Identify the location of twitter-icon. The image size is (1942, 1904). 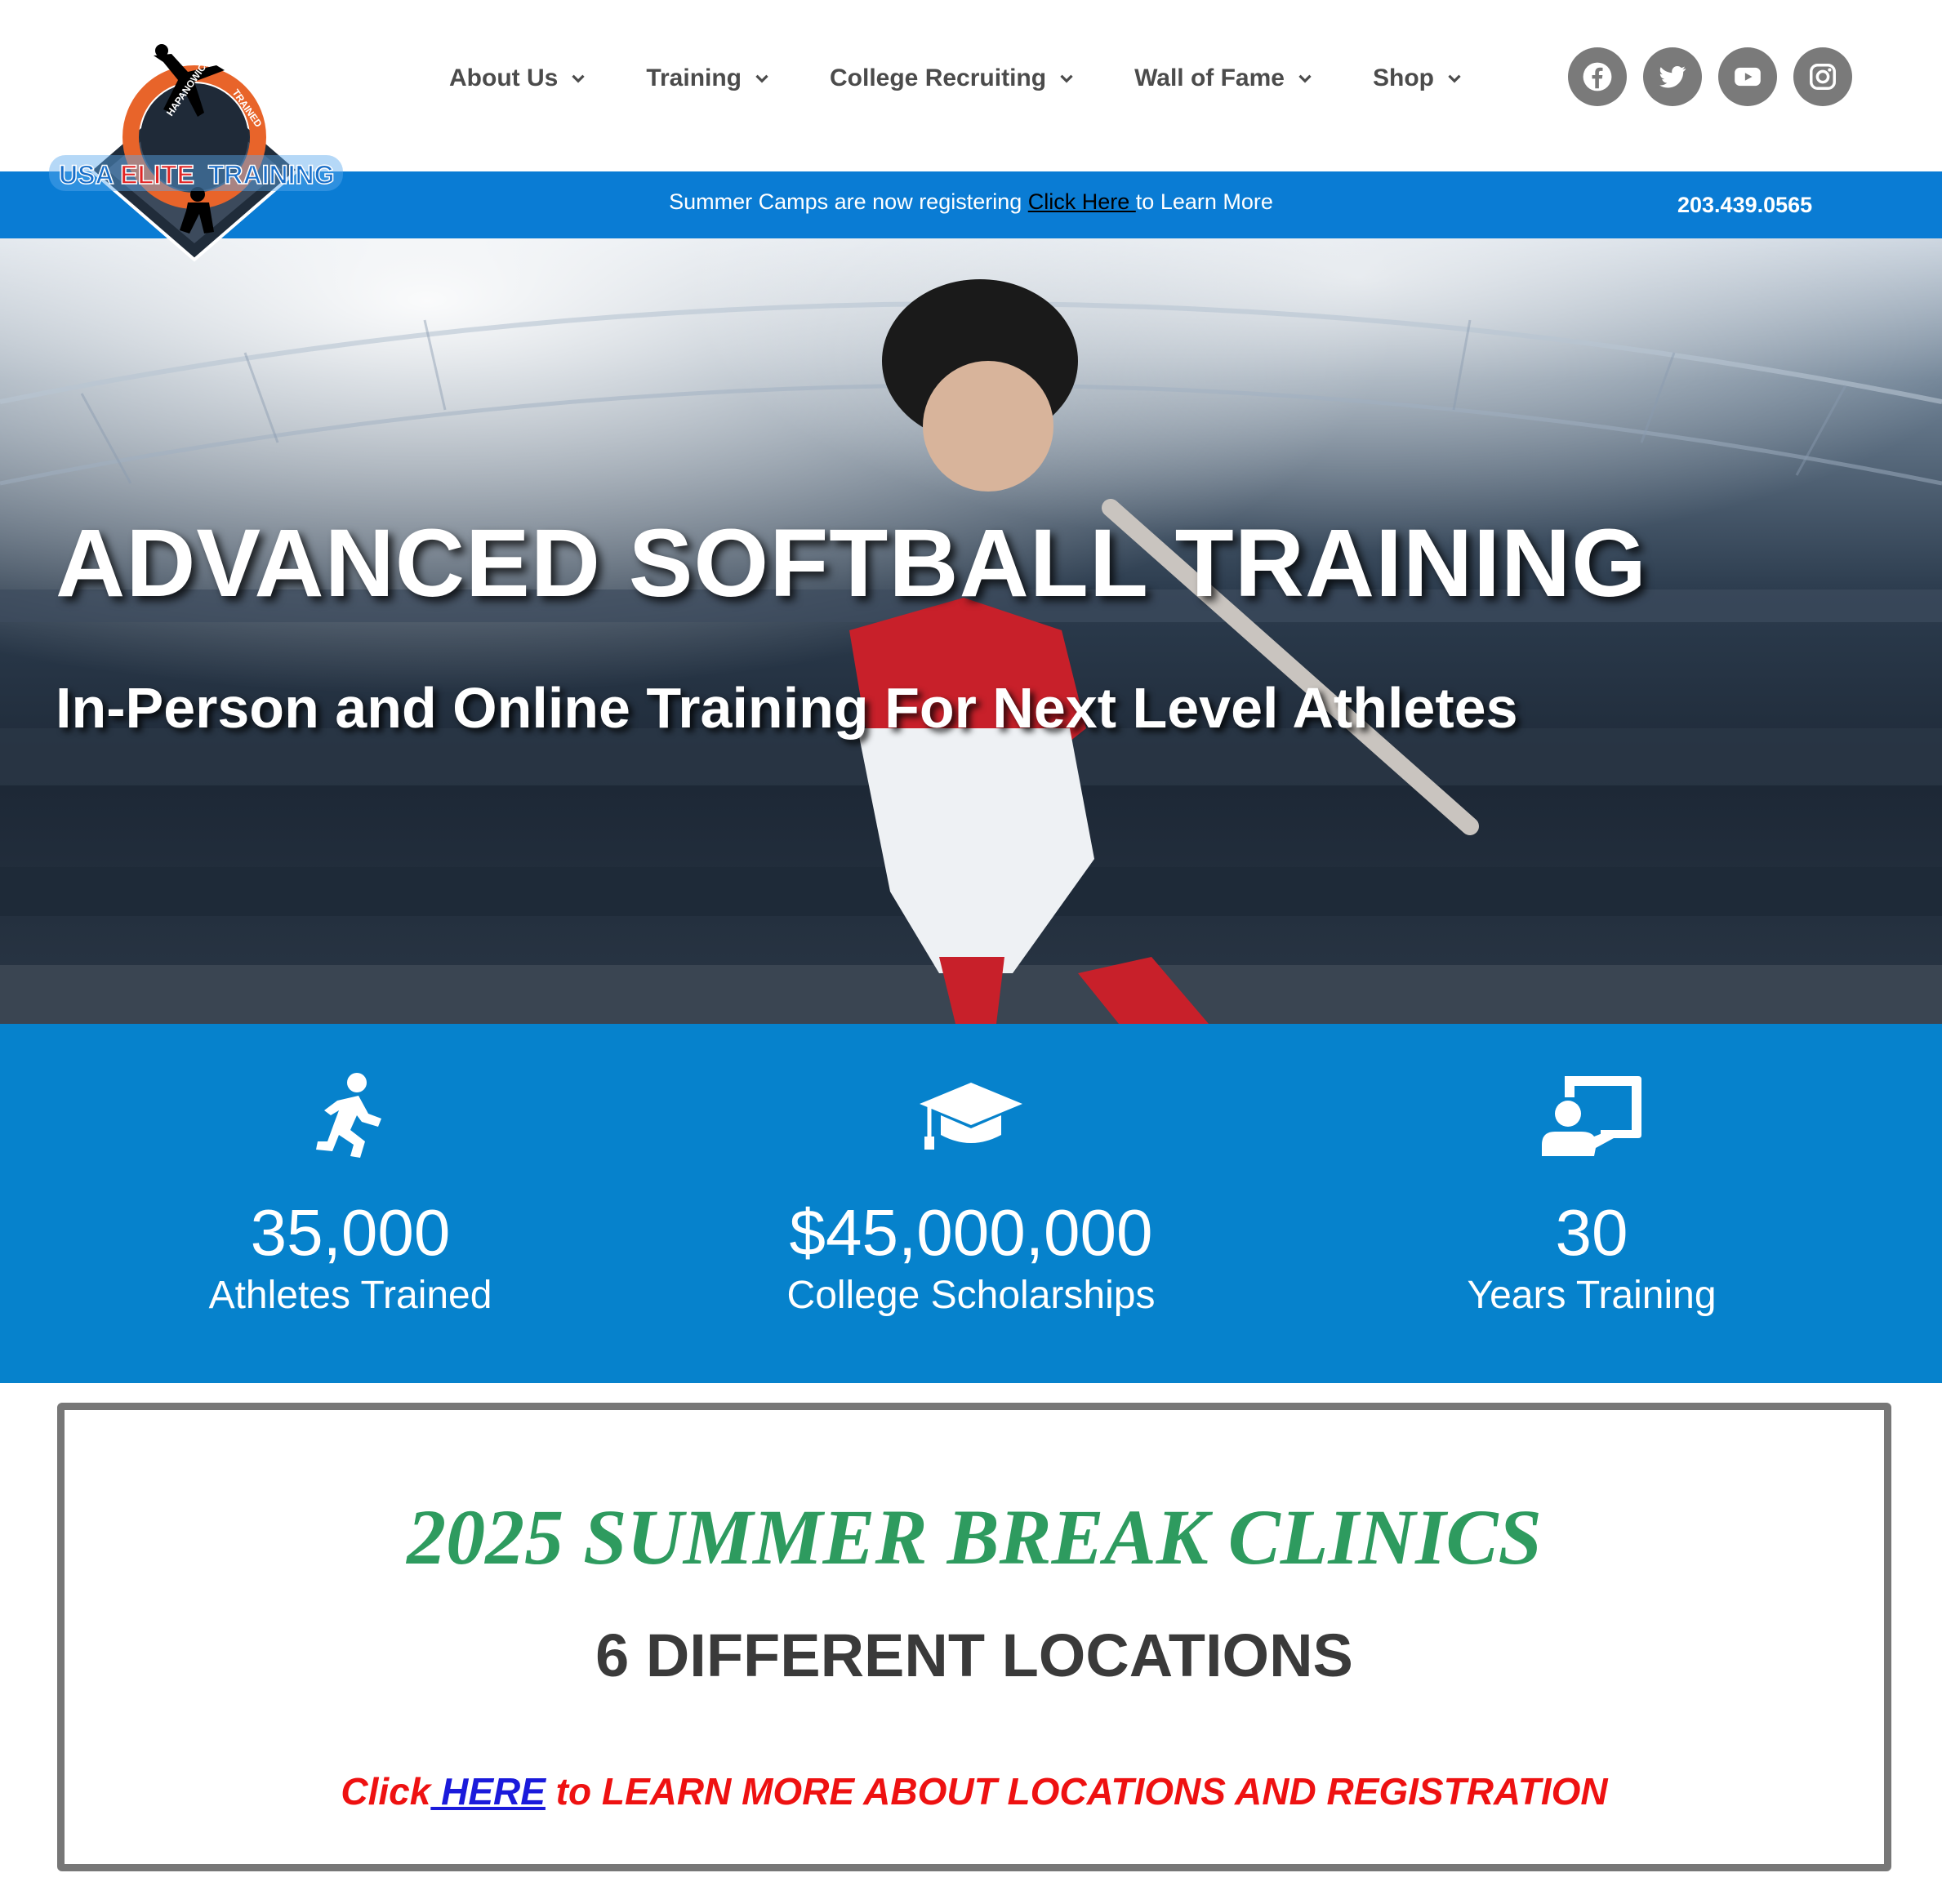
(1672, 77).